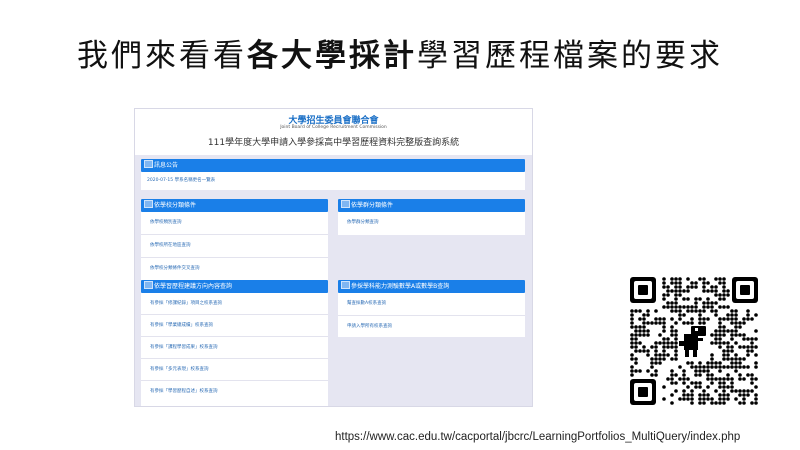 The width and height of the screenshot is (800, 450). I want to click on group-link: 依學群分類查詢, so click(431, 223).